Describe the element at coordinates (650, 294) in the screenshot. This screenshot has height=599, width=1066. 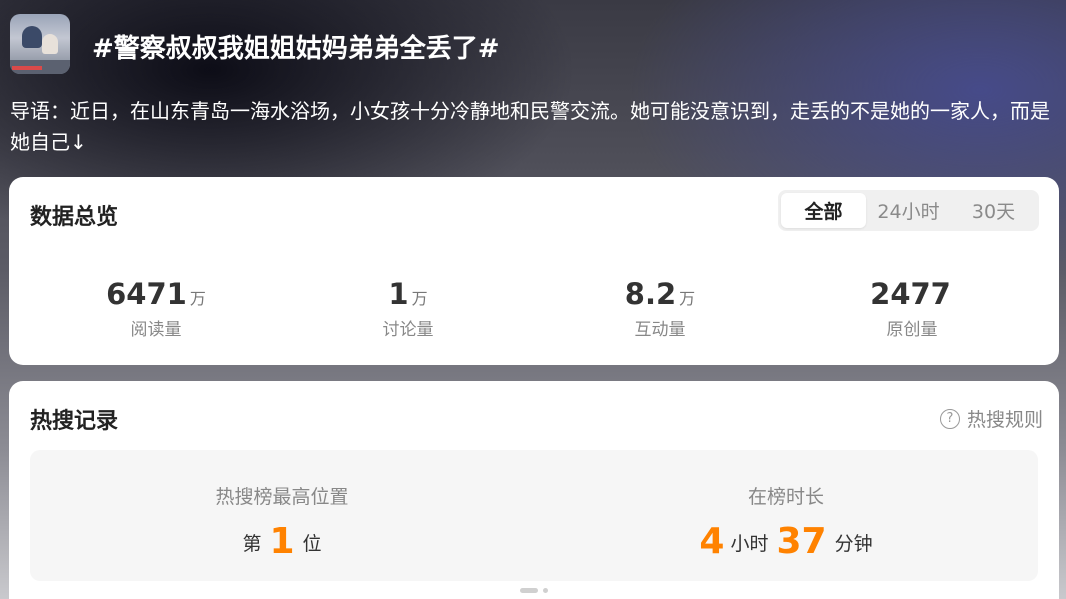
I see `stat-interactions-value: 8.2` at that location.